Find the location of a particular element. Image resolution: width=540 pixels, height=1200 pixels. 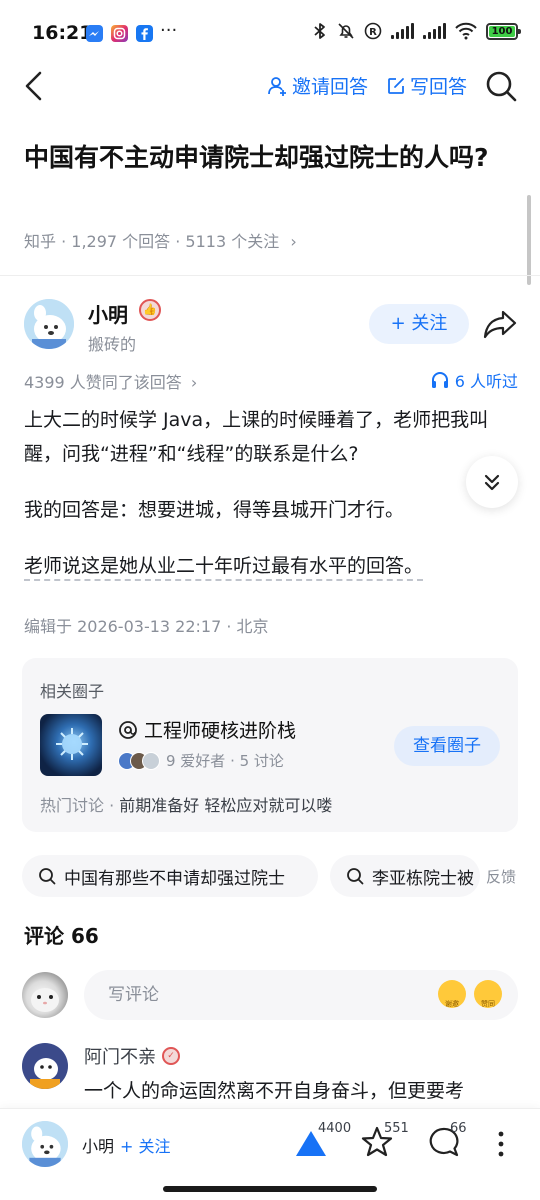

home-indicator is located at coordinates (270, 1189).